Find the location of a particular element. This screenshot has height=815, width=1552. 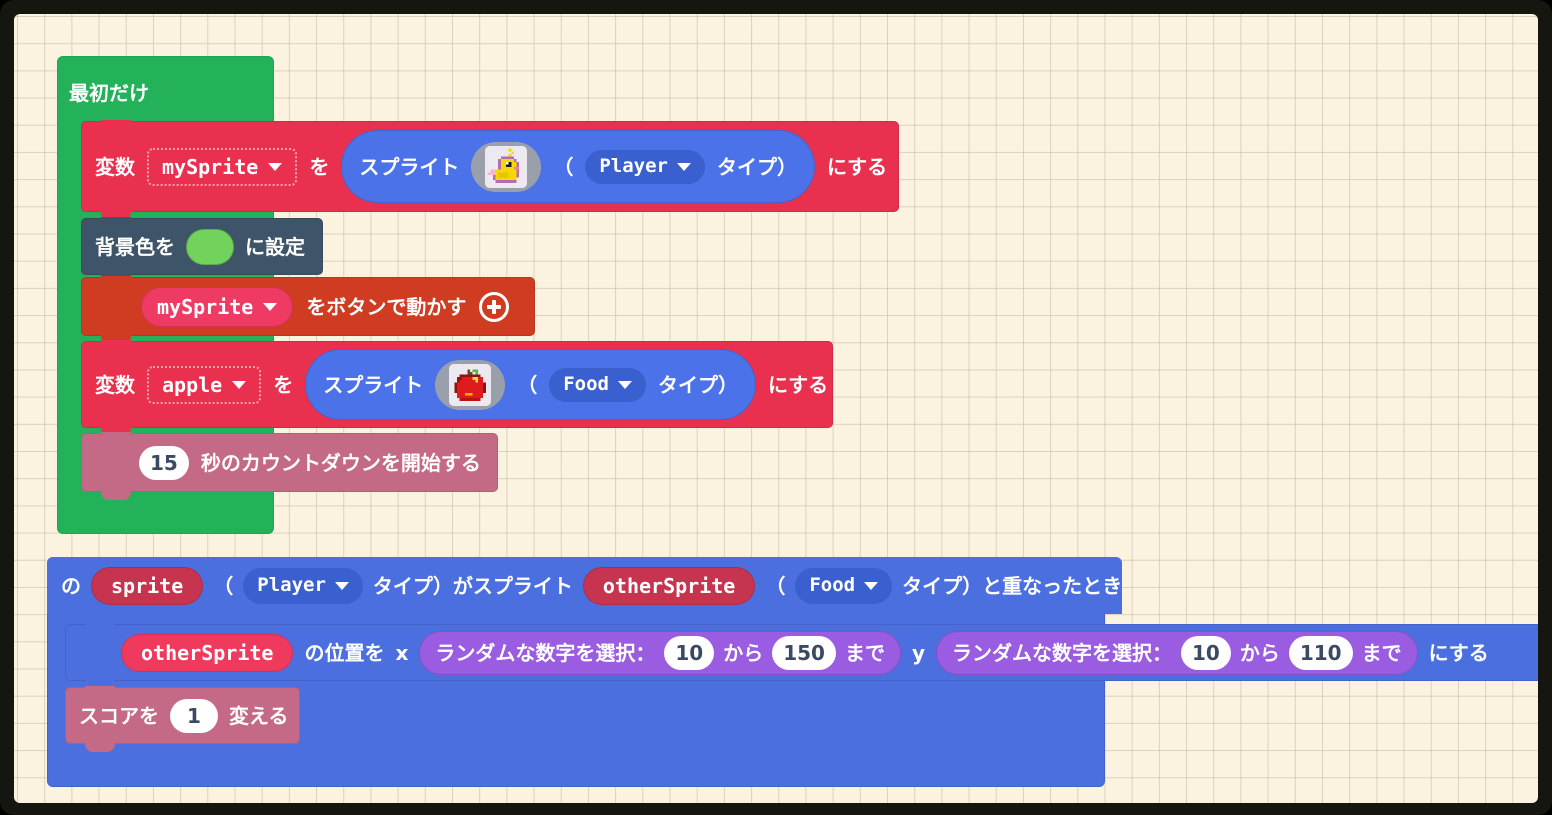

overlap-kind-dropdown-food: Food is located at coordinates (844, 585).